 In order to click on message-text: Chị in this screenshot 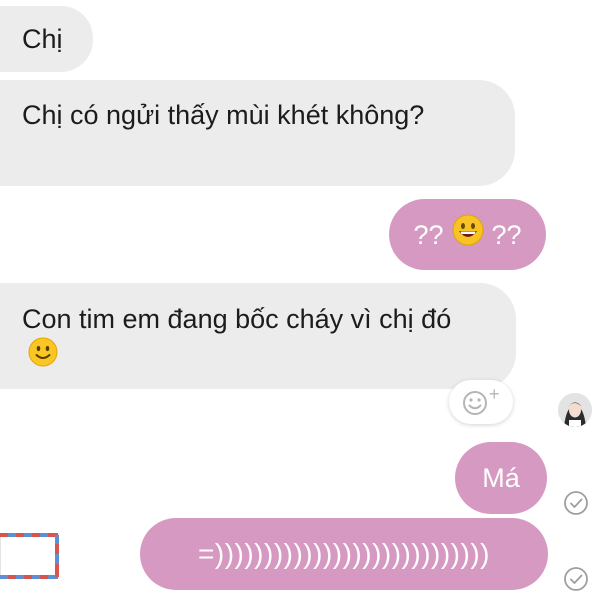, I will do `click(42, 39)`.